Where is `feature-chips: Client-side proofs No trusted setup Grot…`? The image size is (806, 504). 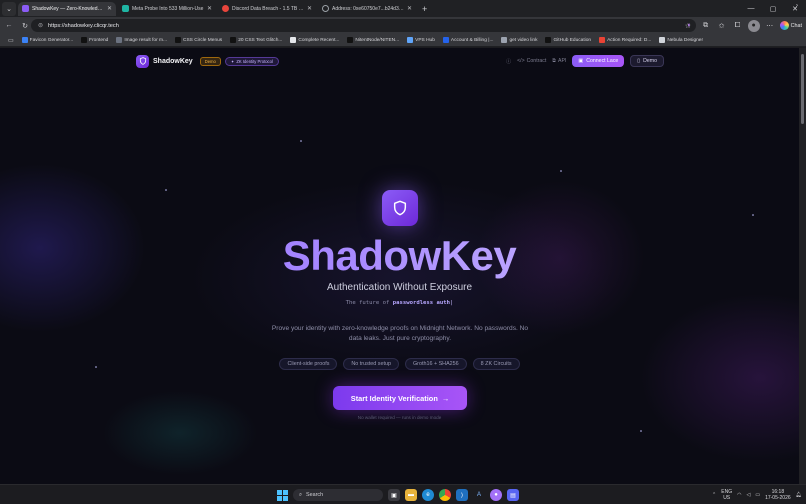 feature-chips: Client-side proofs No trusted setup Grot… is located at coordinates (399, 364).